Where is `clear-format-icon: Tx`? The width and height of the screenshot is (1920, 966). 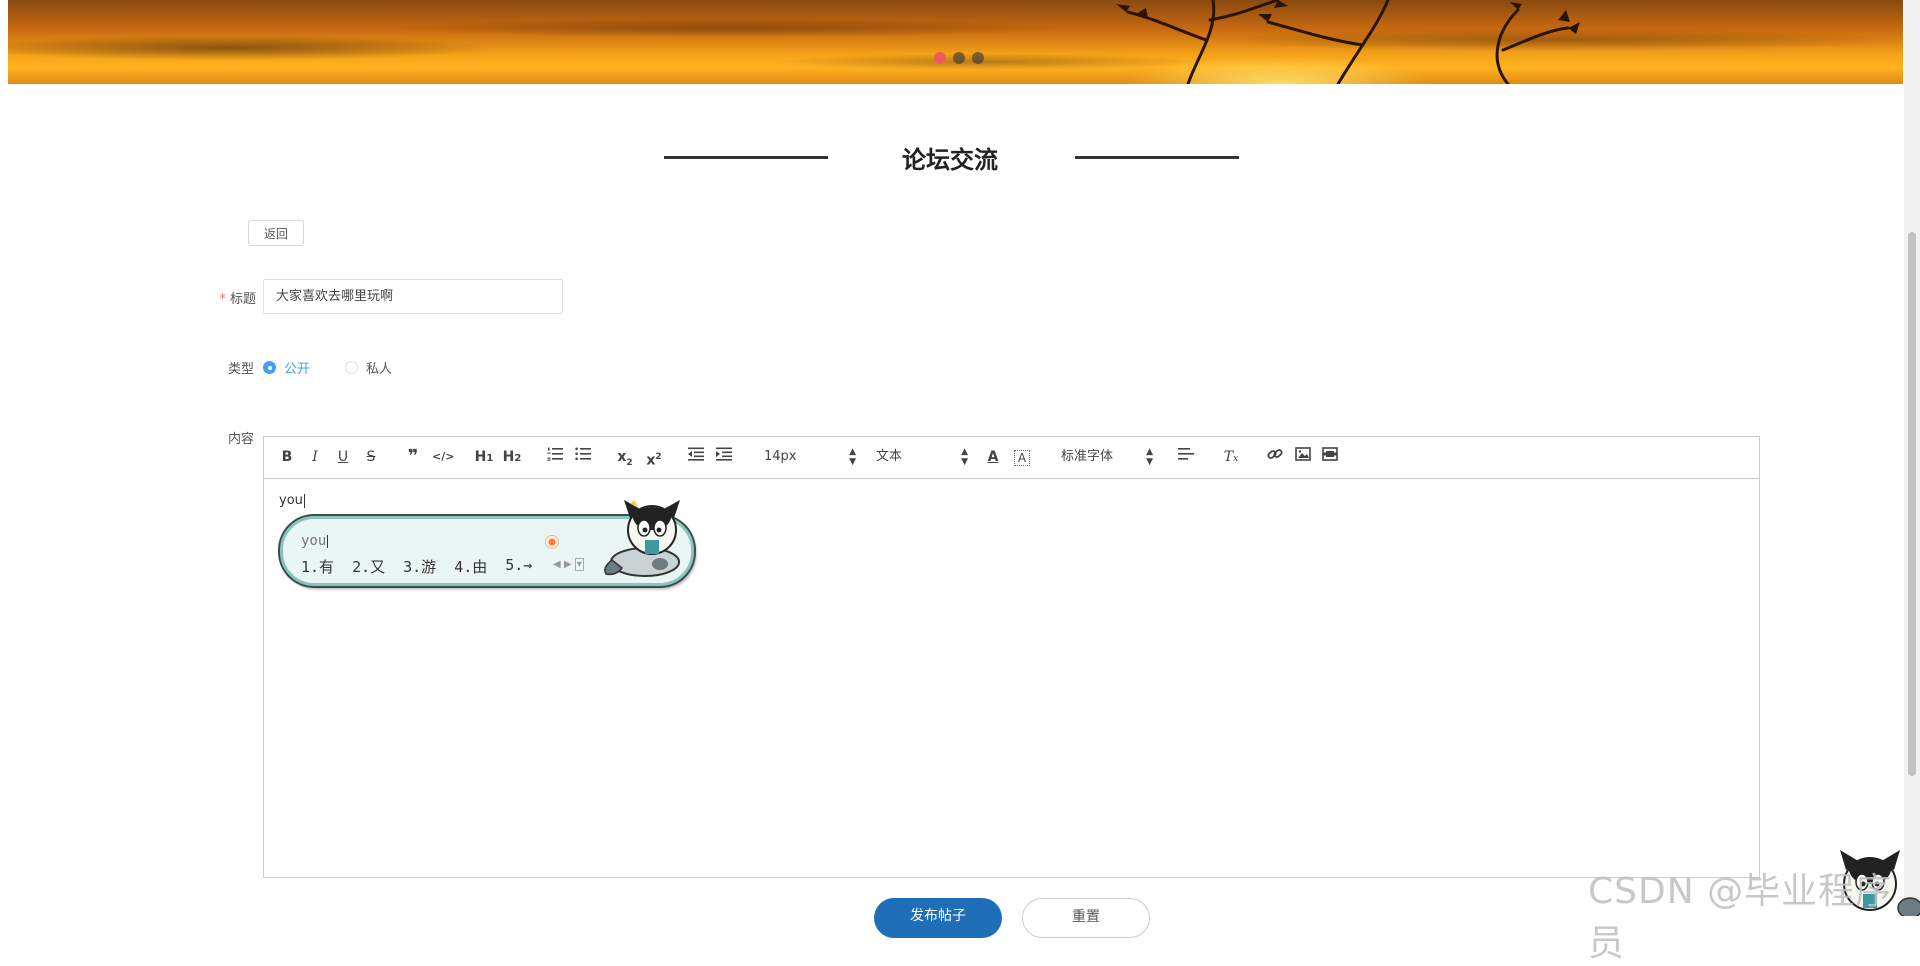
clear-format-icon: Tx is located at coordinates (1231, 457).